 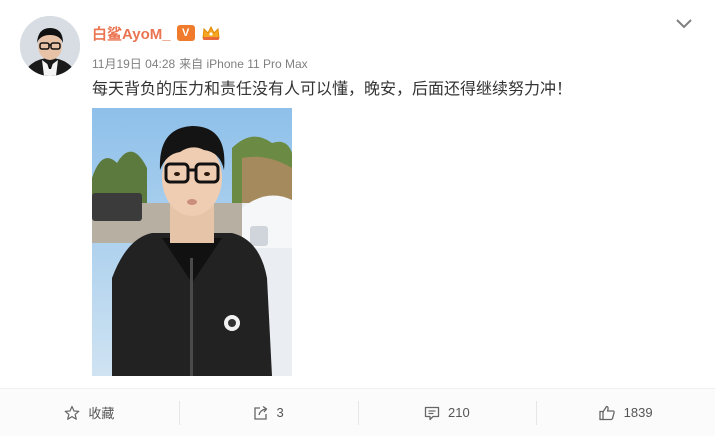 I want to click on username-link: 白鲨AyoM_, so click(x=131, y=33).